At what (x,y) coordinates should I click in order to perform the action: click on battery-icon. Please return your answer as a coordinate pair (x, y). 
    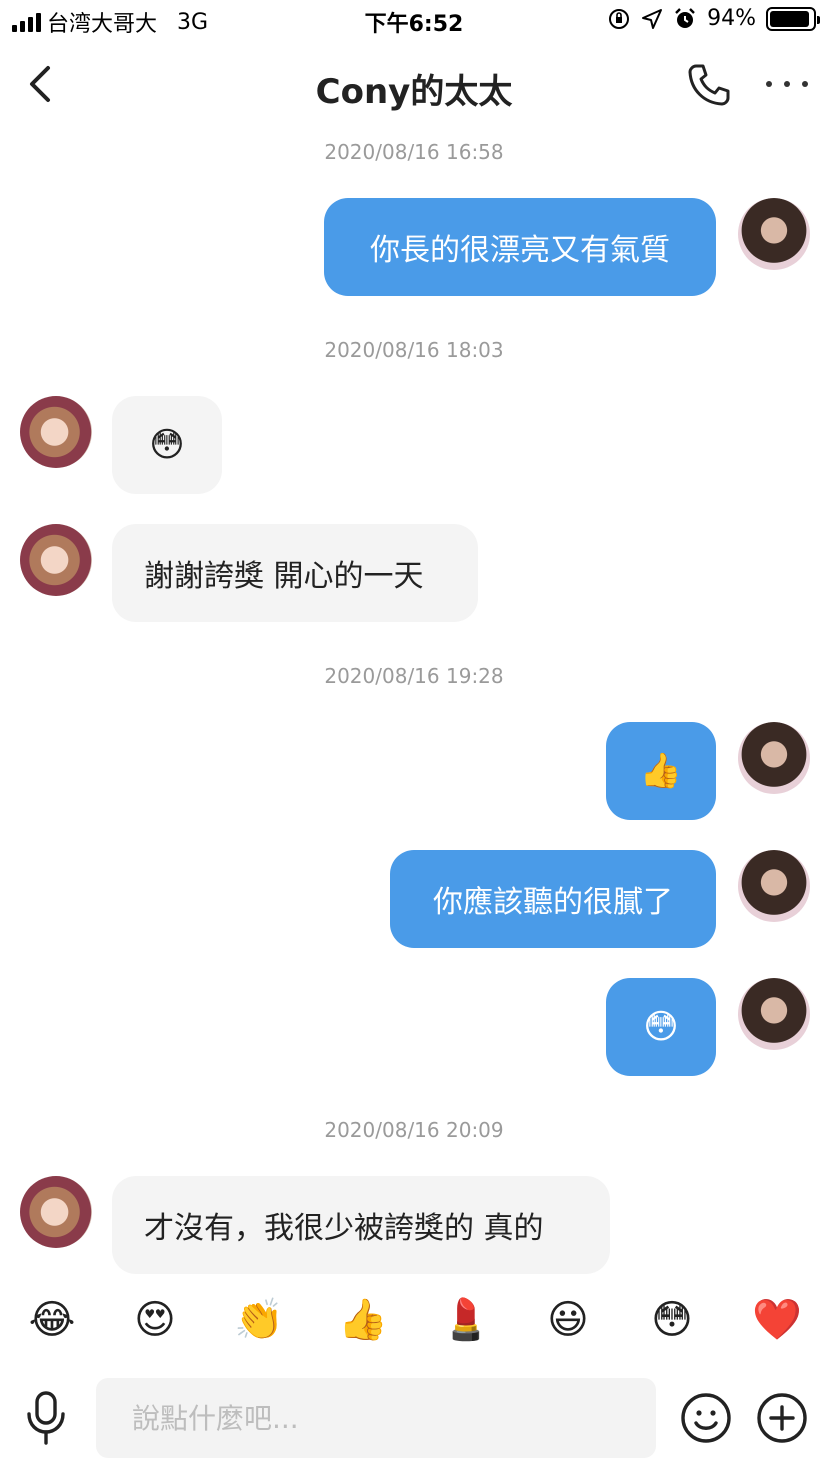
    Looking at the image, I should click on (793, 18).